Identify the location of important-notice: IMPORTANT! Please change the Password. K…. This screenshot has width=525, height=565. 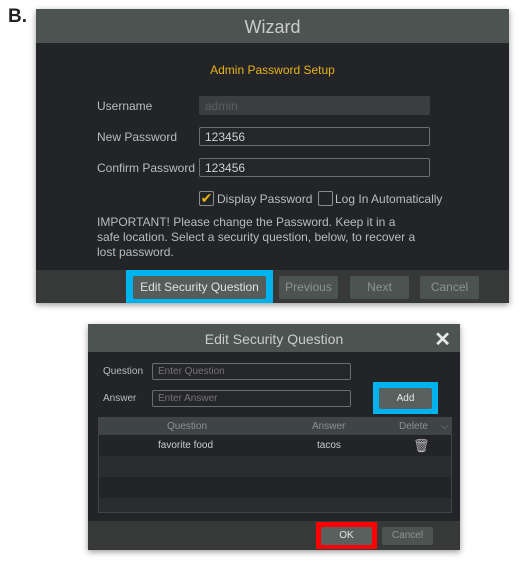
(256, 237).